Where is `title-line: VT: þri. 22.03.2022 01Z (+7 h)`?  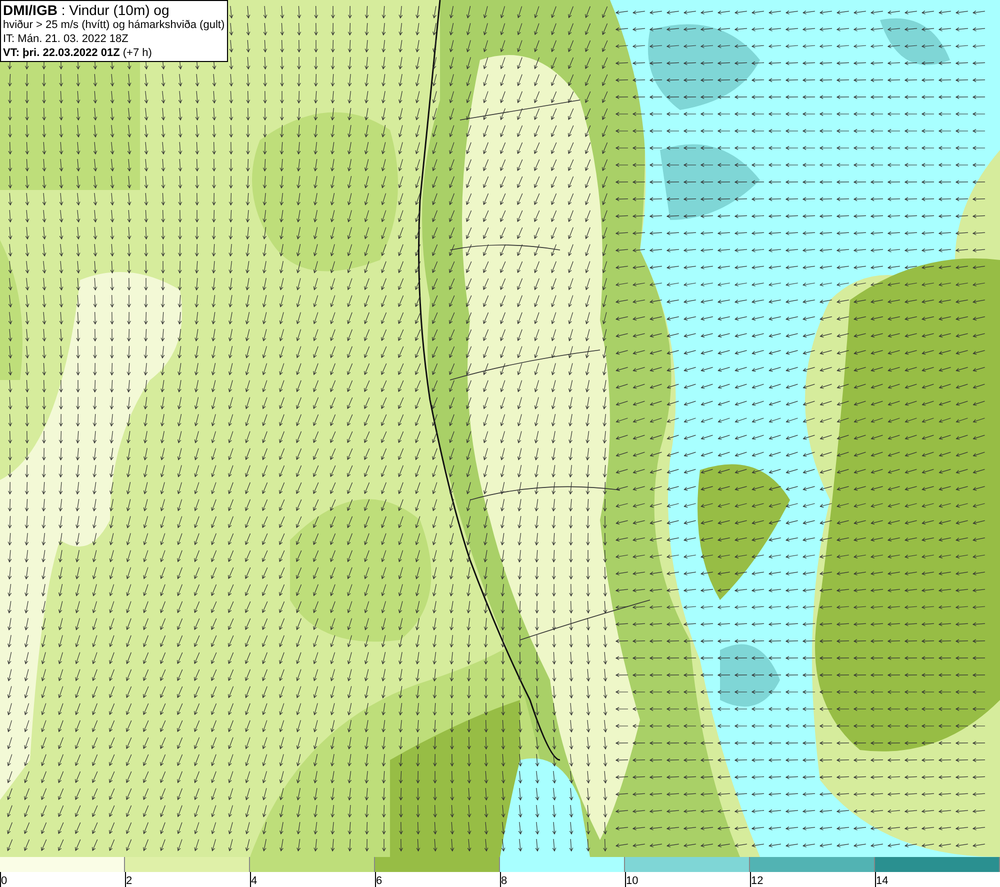
title-line: VT: þri. 22.03.2022 01Z (+7 h) is located at coordinates (78, 53).